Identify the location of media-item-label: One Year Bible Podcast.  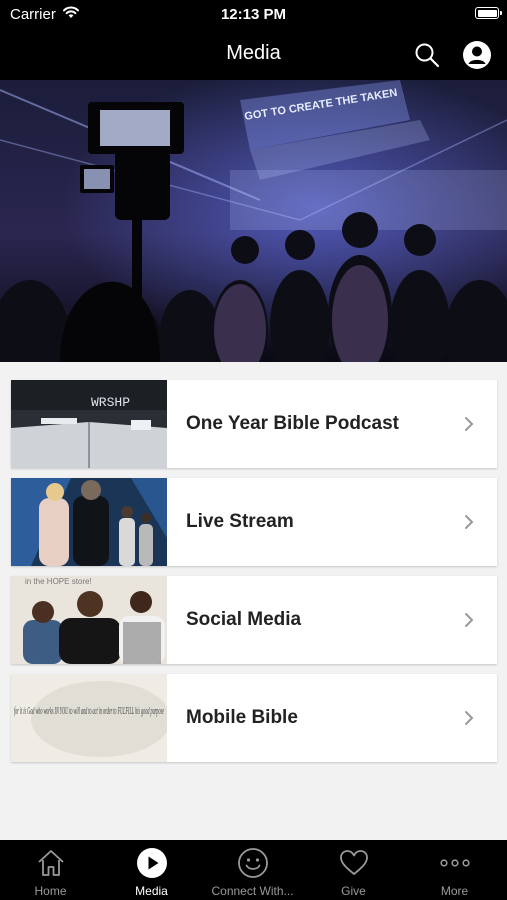
(292, 423).